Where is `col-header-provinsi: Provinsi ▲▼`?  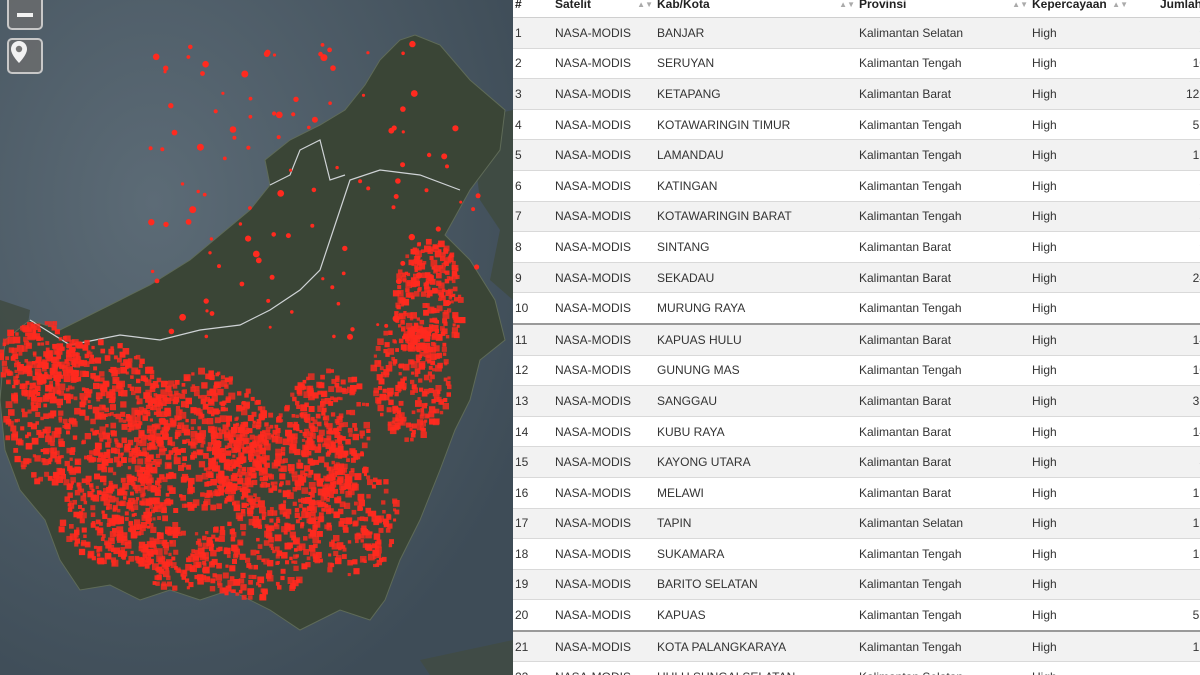
col-header-provinsi: Provinsi ▲▼ is located at coordinates (945, 9).